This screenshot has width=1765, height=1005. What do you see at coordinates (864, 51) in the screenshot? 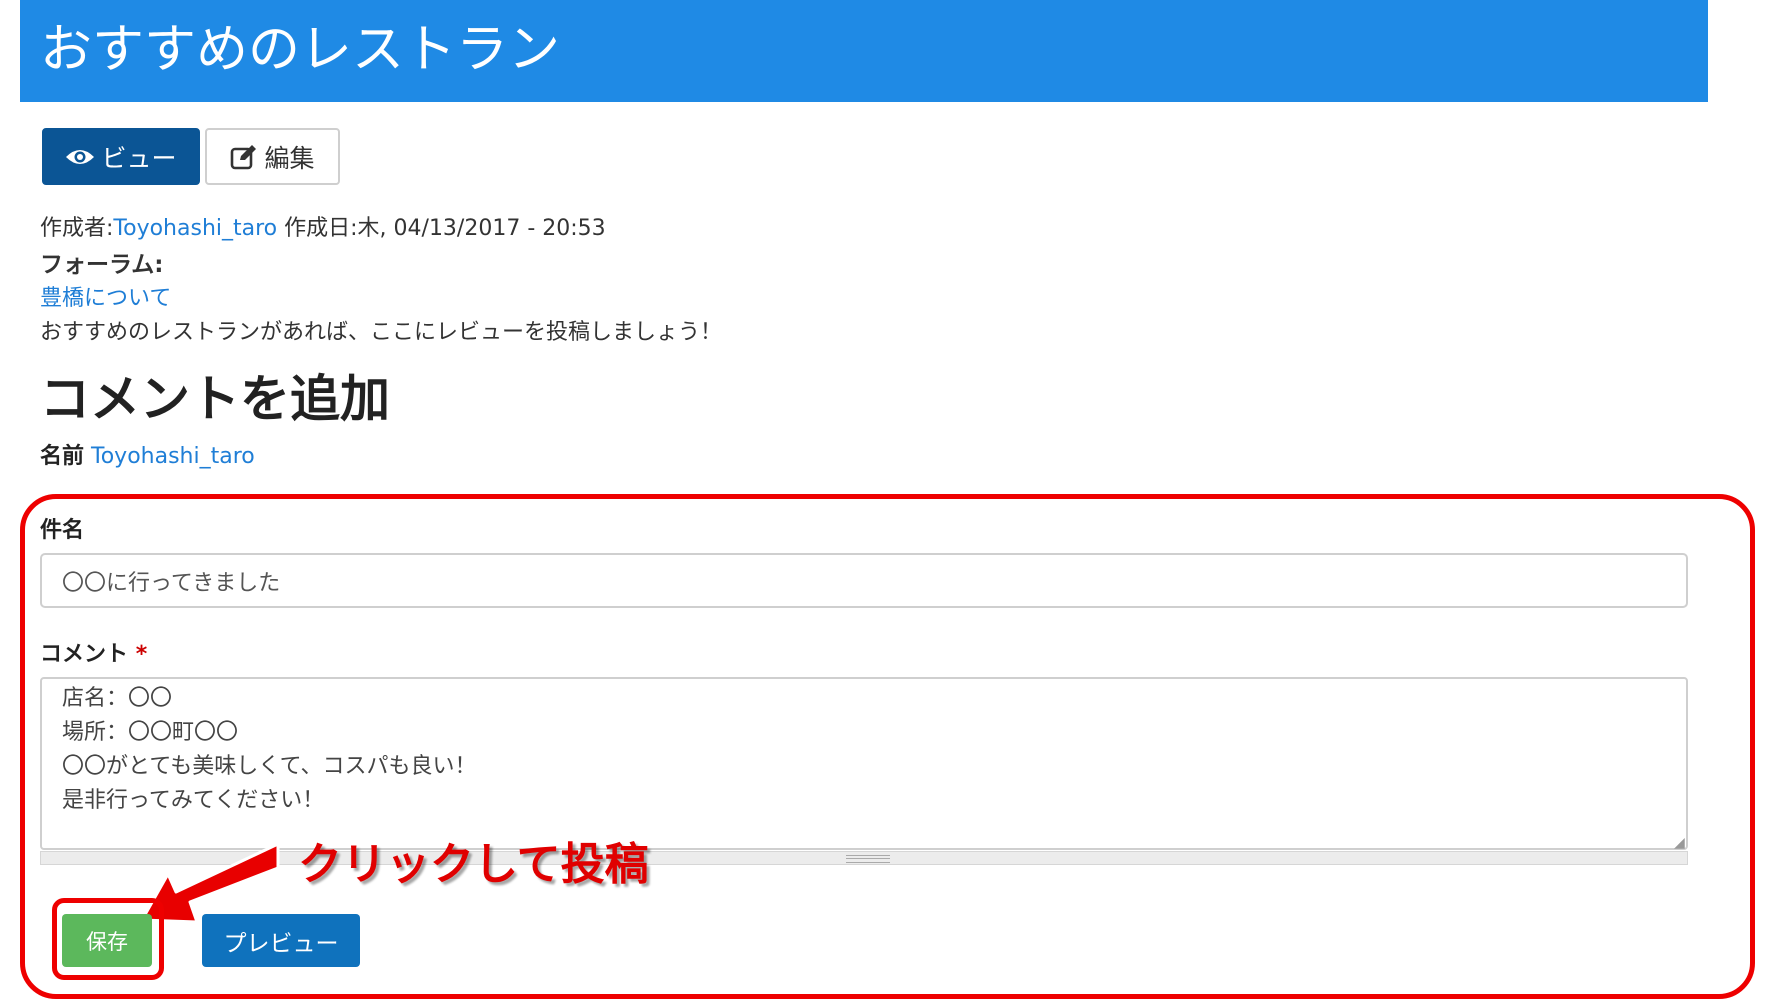
I see `header-bar: おすすめのレストラン` at bounding box center [864, 51].